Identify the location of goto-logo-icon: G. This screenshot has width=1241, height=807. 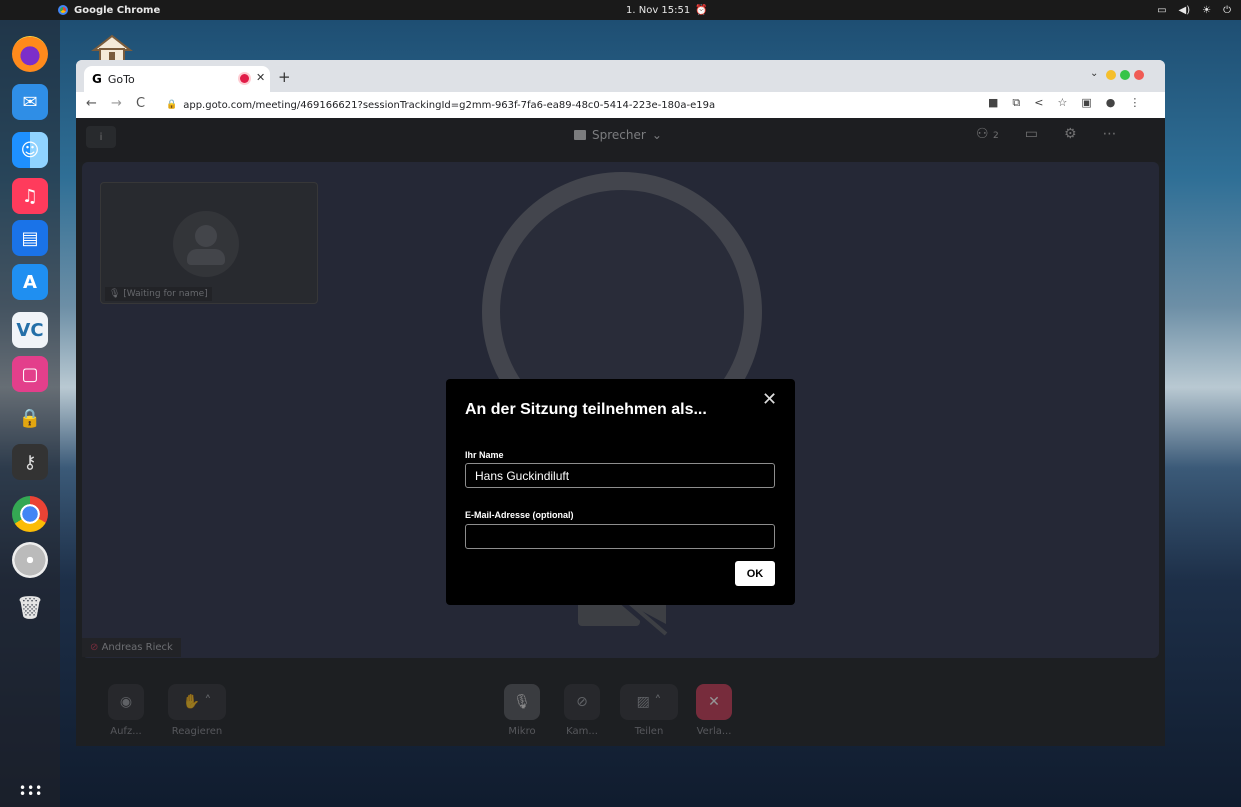
(97, 79).